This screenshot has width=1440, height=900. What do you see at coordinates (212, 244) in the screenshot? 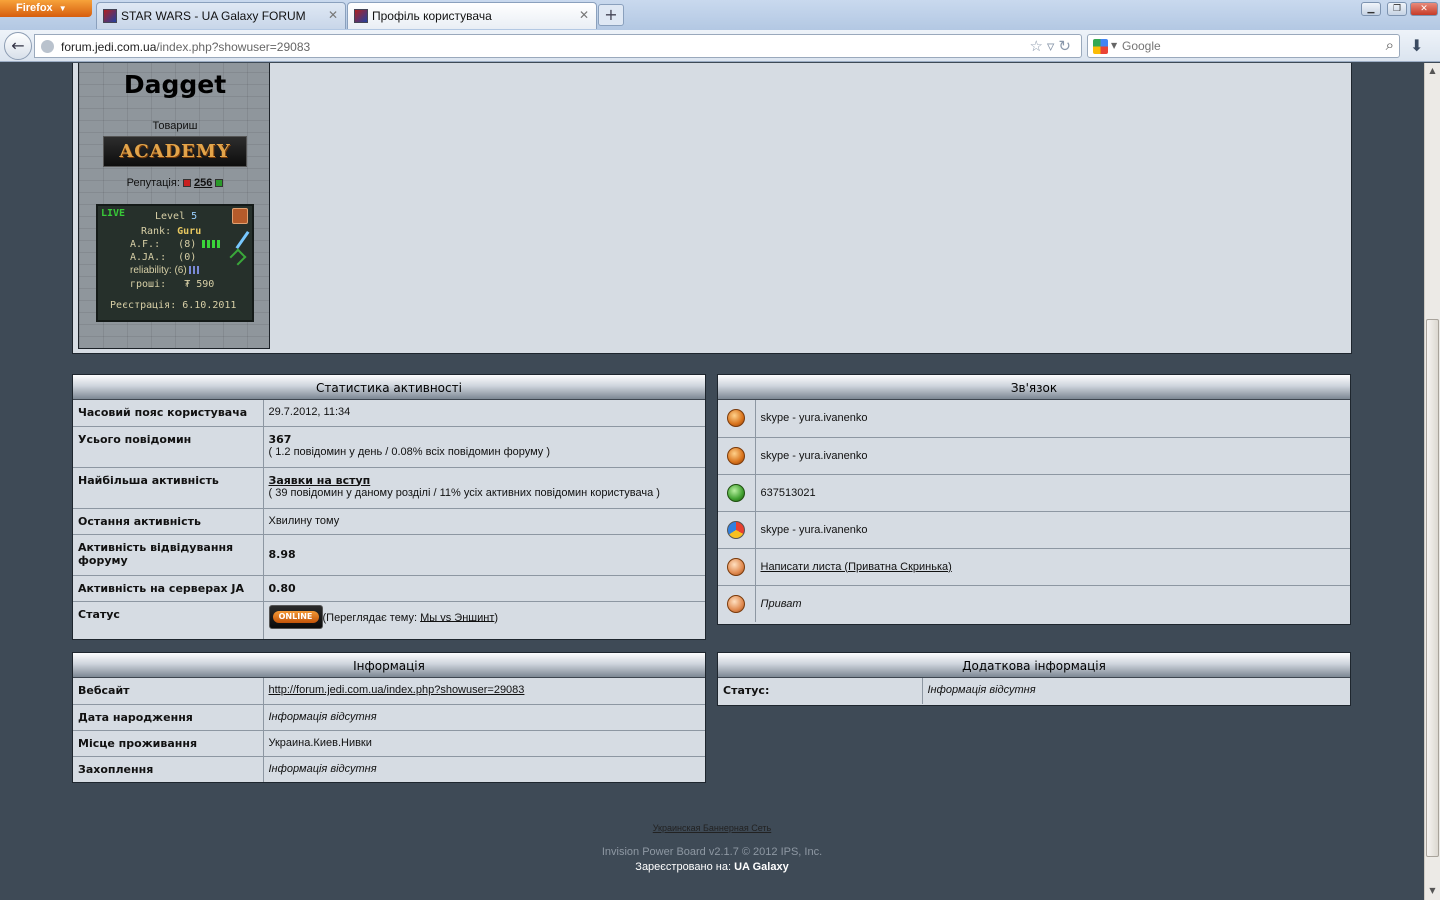
I see `af-bar` at bounding box center [212, 244].